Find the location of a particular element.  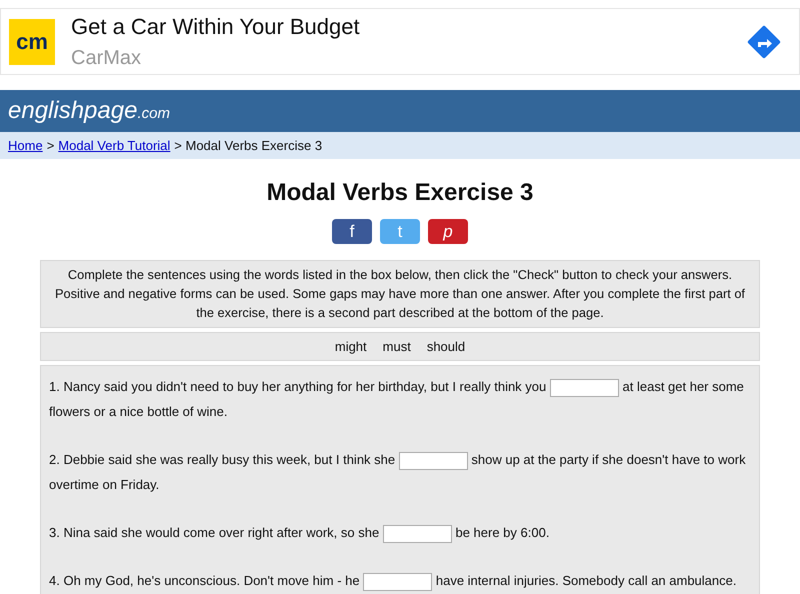

share-button: p is located at coordinates (448, 231).